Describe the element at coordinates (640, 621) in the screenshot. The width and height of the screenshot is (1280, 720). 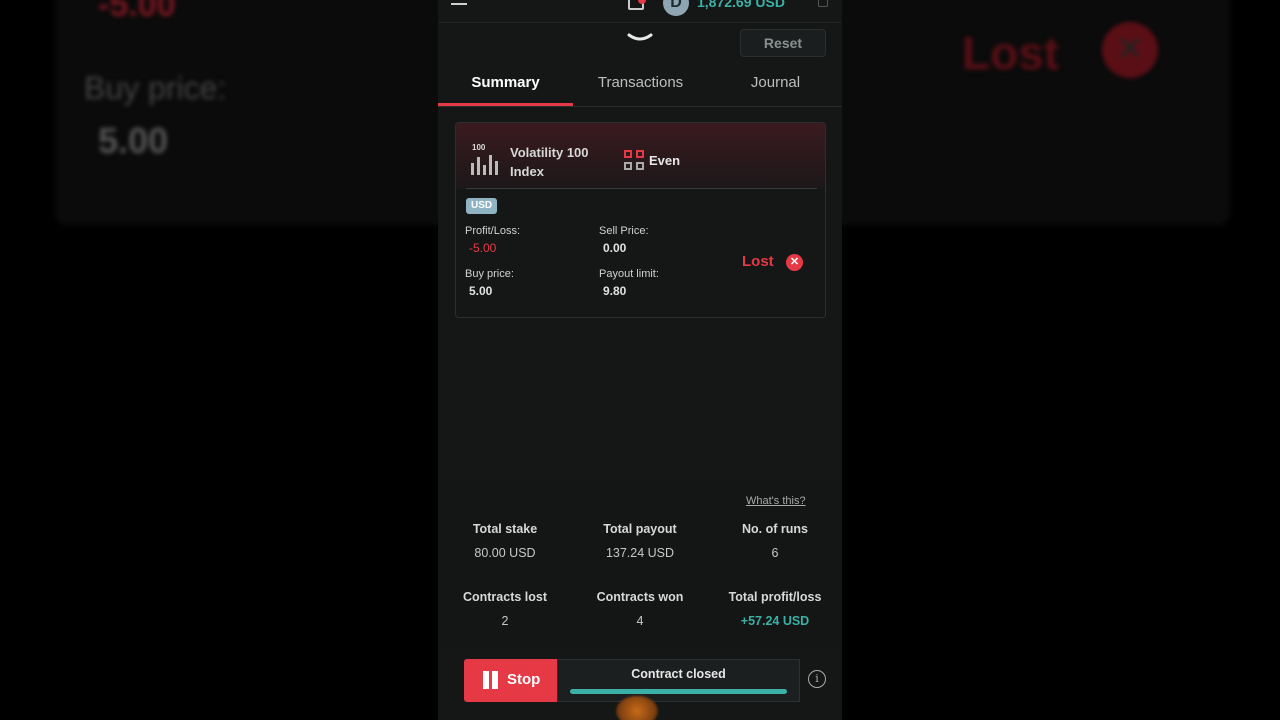
I see `contracts-won-value: 4` at that location.